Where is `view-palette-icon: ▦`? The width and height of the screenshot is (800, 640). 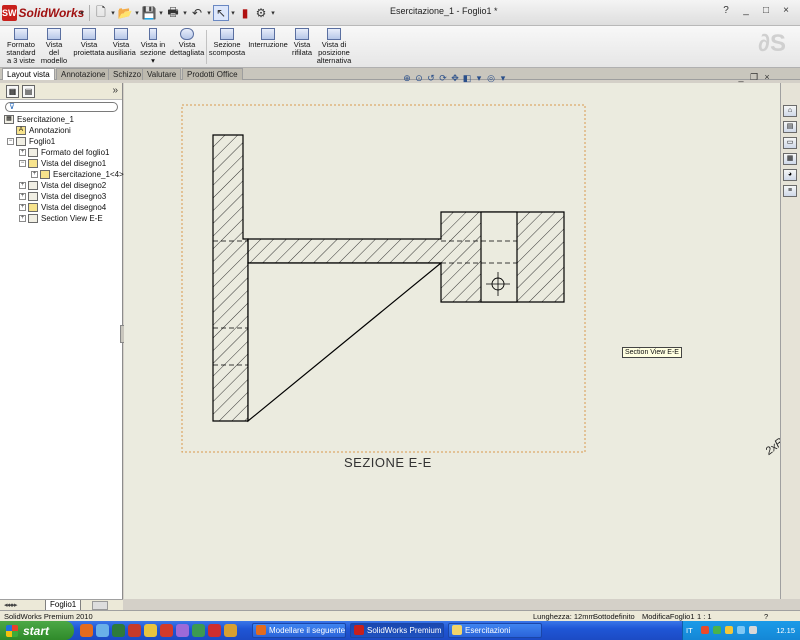
view-palette-icon: ▦ is located at coordinates (790, 159).